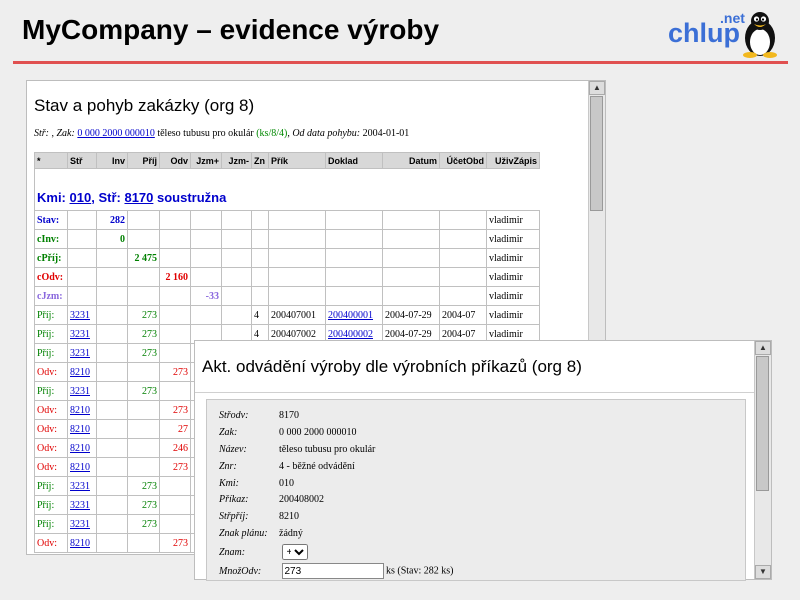 The width and height of the screenshot is (800, 600). I want to click on vertical-scrollbar: ▲ ▼, so click(762, 460).